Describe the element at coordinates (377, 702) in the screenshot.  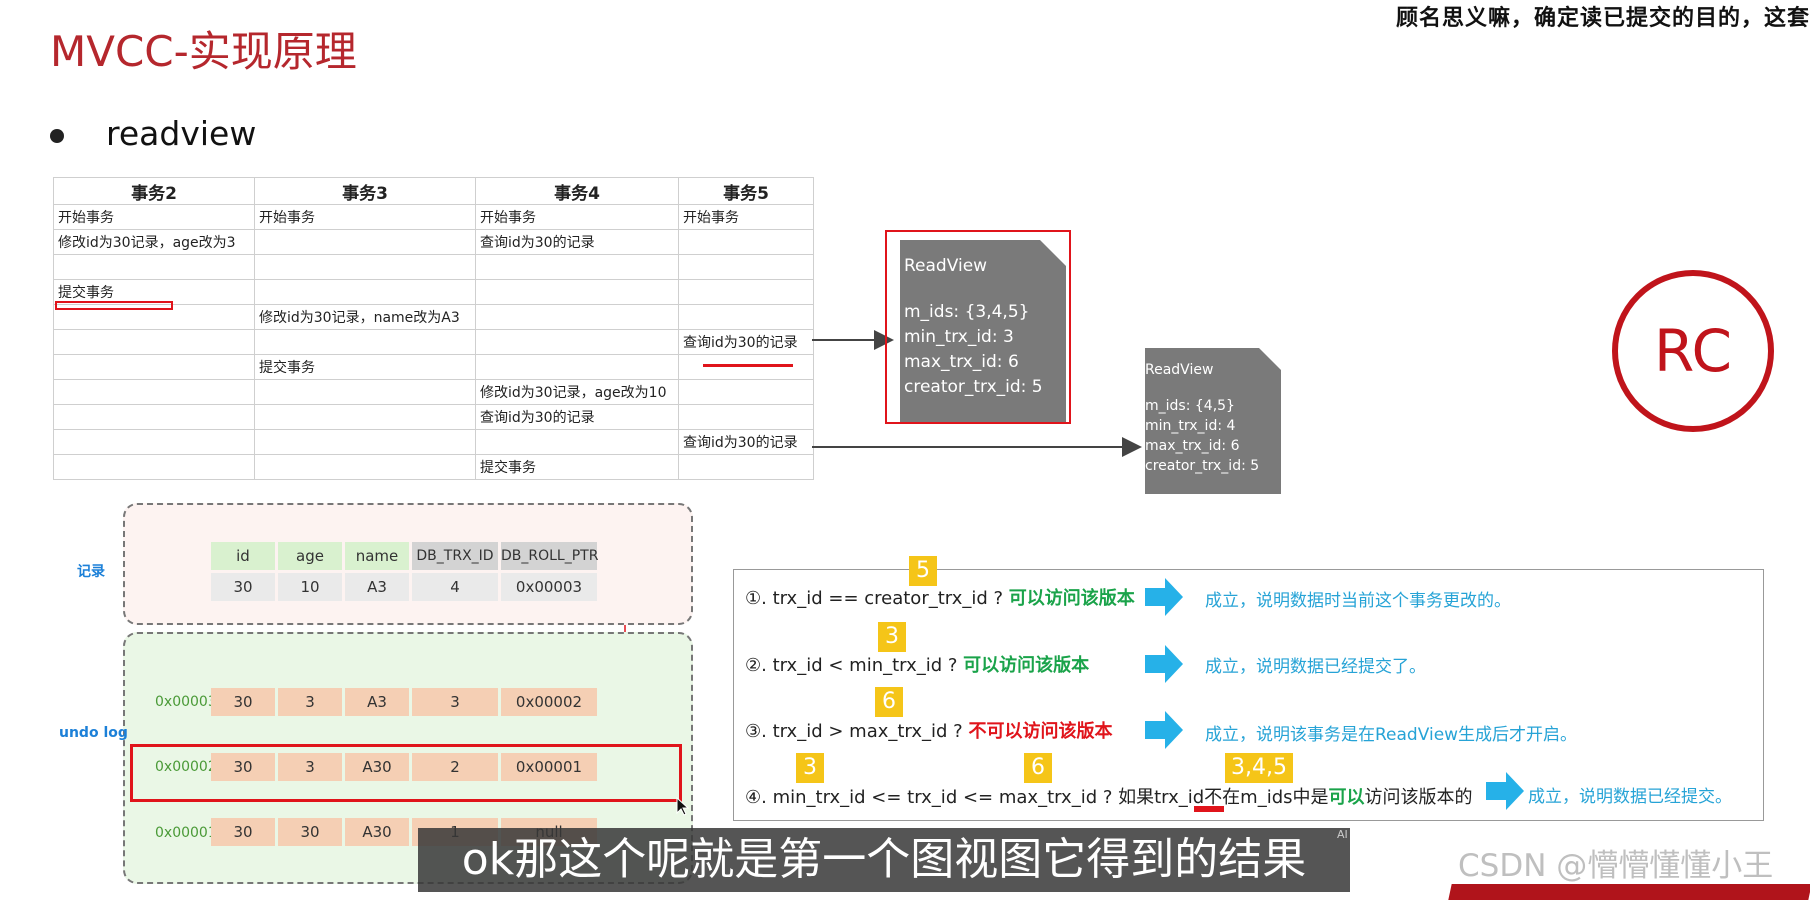
I see `undo-row1-name: A3` at that location.